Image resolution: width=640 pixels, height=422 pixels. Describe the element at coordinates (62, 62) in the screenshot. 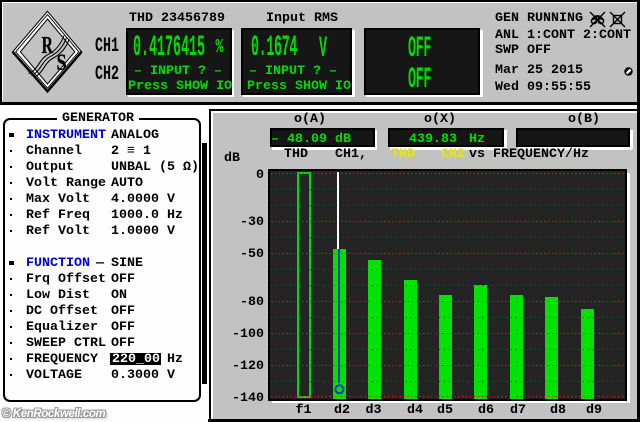

I see `svg-text: S` at that location.